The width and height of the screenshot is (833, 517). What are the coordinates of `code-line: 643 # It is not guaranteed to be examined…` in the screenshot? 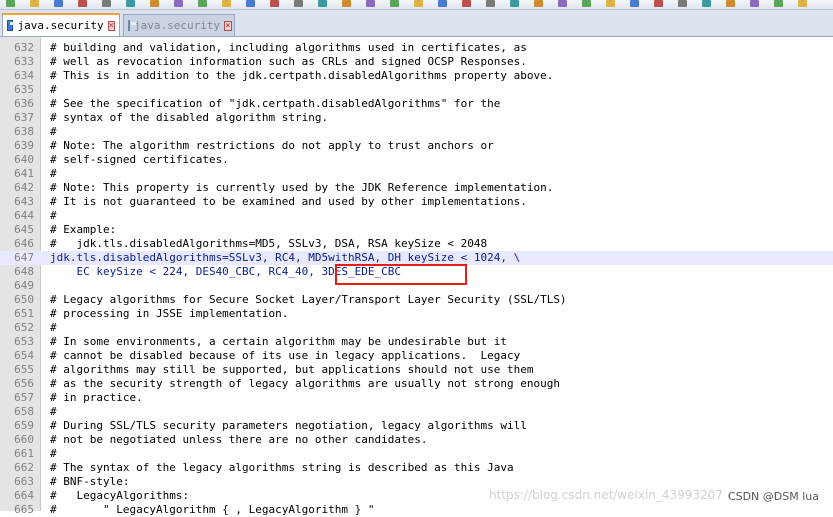 It's located at (416, 202).